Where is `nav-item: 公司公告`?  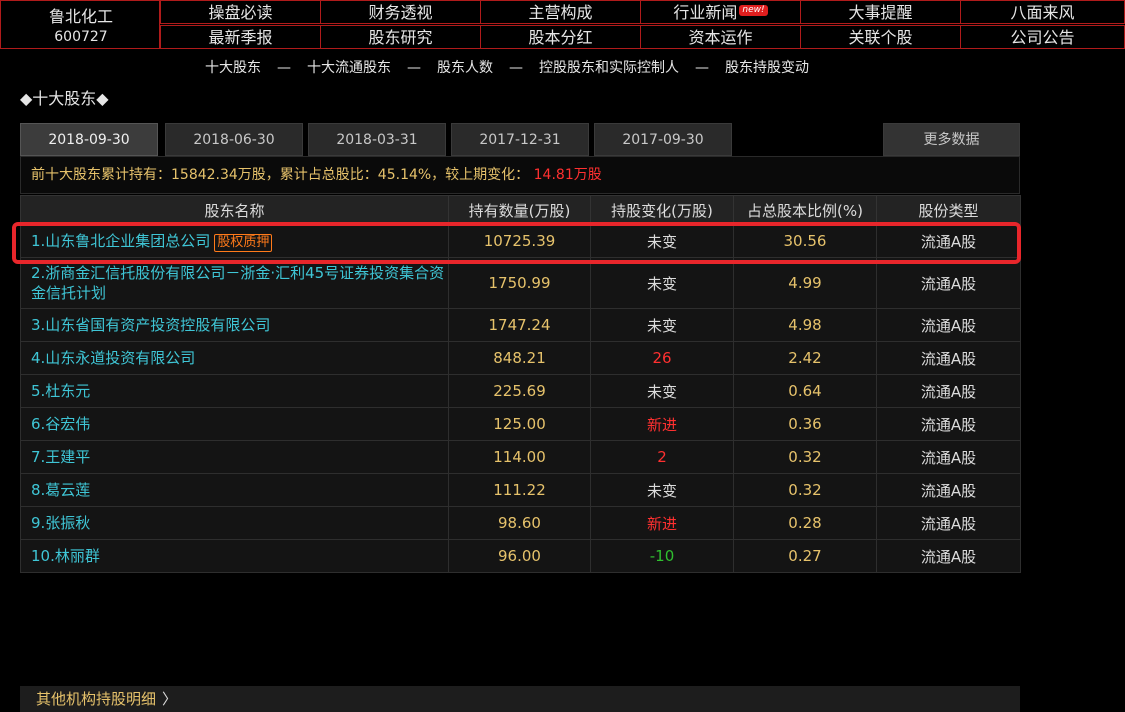
nav-item: 公司公告 is located at coordinates (1042, 37).